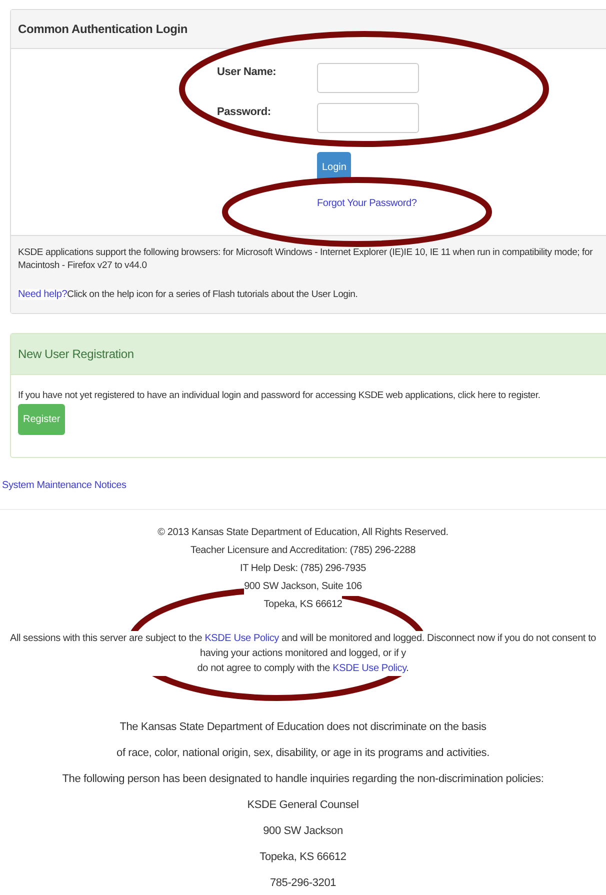 This screenshot has height=895, width=606. I want to click on registration-text: If you have not yet registered to have an individual login and password for accessing KSDE web applications, click here to register., so click(280, 395).